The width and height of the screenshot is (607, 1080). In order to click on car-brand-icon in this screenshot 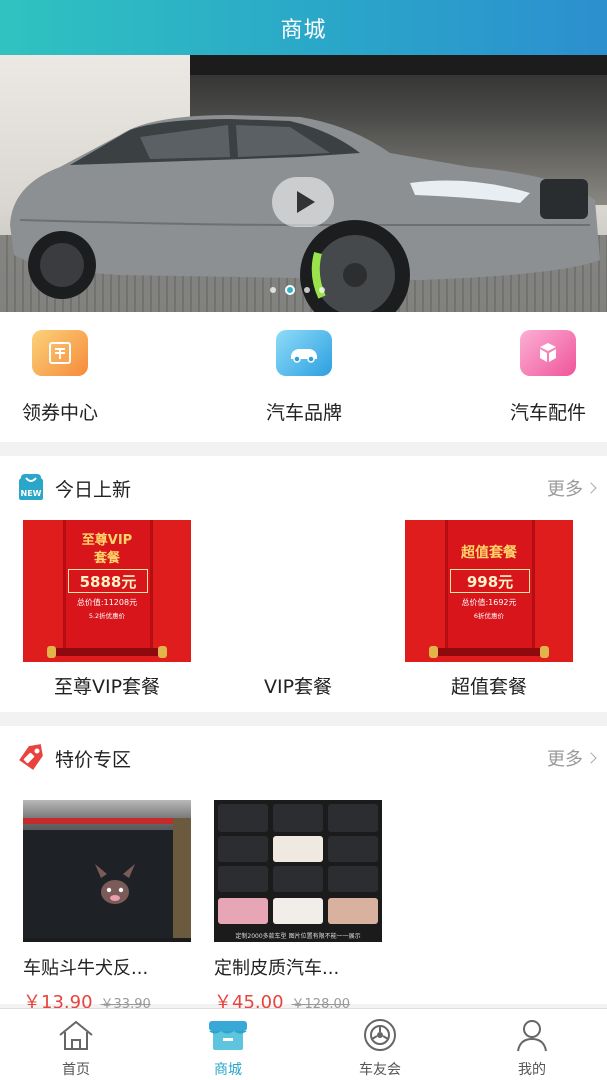, I will do `click(304, 353)`.